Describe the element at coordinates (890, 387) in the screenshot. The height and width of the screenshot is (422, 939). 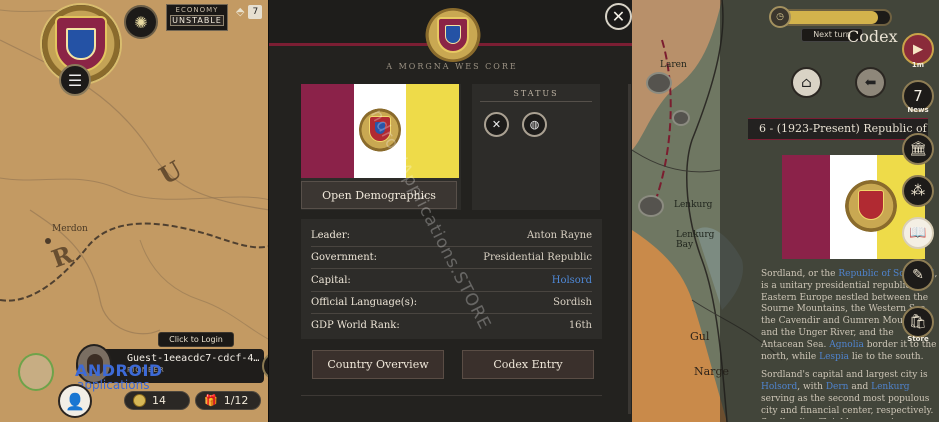
I see `codex-link: Lenkurg` at that location.